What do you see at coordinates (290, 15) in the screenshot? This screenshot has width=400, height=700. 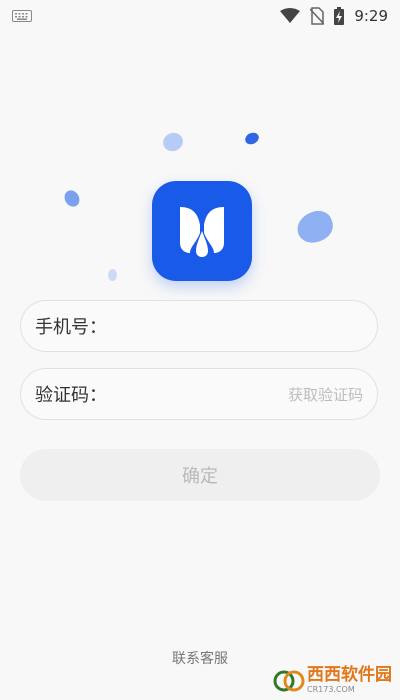 I see `wifi-icon` at bounding box center [290, 15].